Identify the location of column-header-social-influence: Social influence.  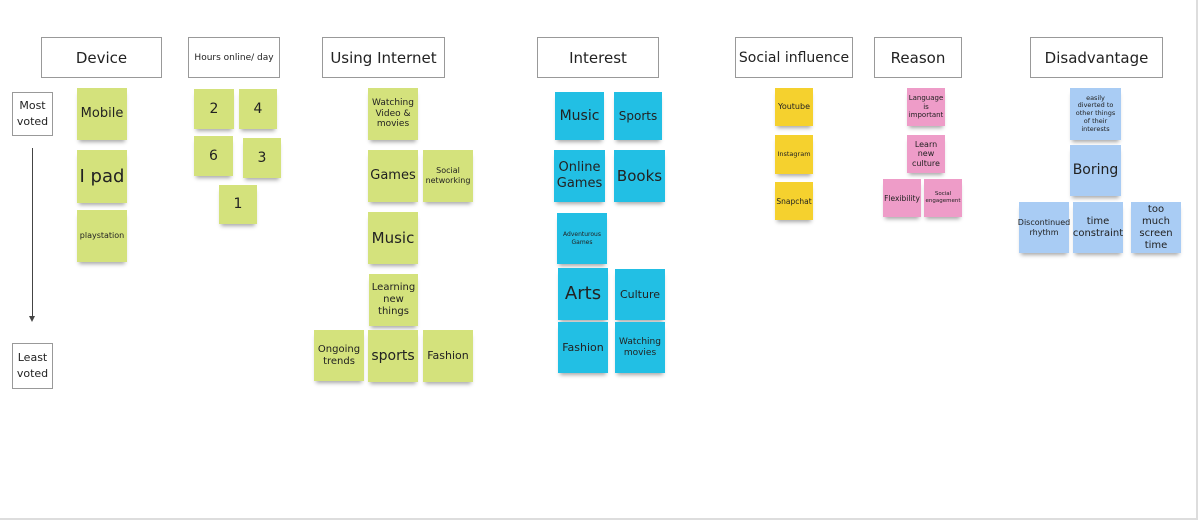
(794, 57).